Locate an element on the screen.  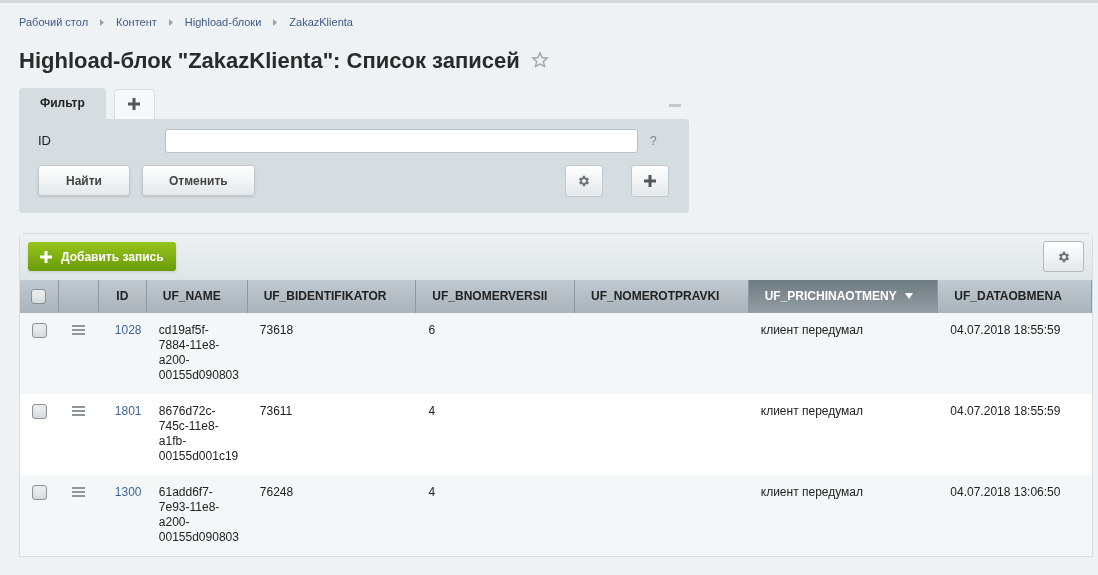
table-cell: 6 is located at coordinates (432, 329).